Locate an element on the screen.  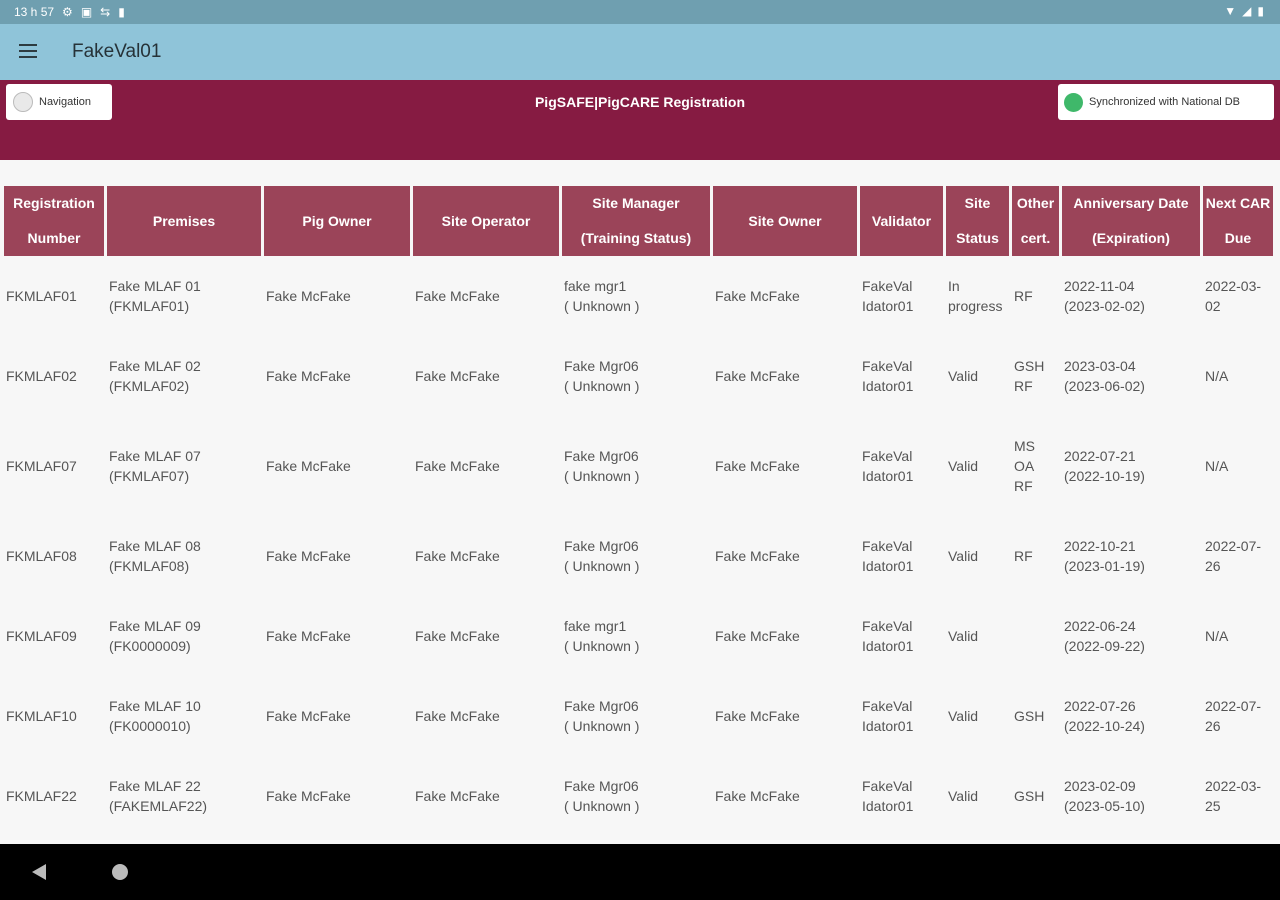
cell-text: 2022-10-21 is located at coordinates (1100, 546).